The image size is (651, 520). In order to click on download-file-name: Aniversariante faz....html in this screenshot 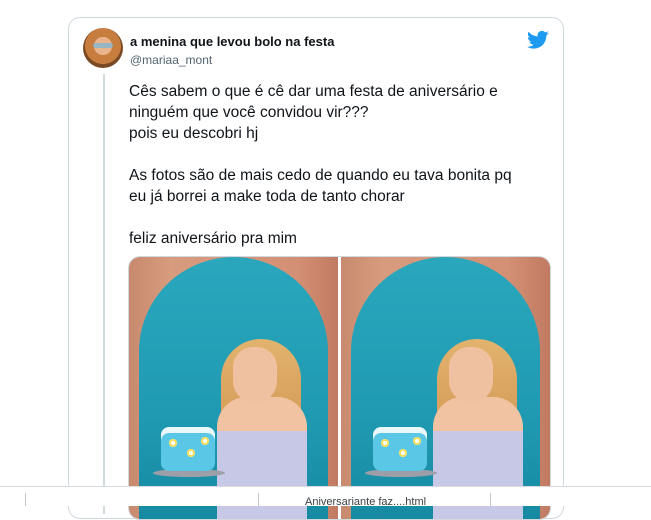, I will do `click(365, 502)`.